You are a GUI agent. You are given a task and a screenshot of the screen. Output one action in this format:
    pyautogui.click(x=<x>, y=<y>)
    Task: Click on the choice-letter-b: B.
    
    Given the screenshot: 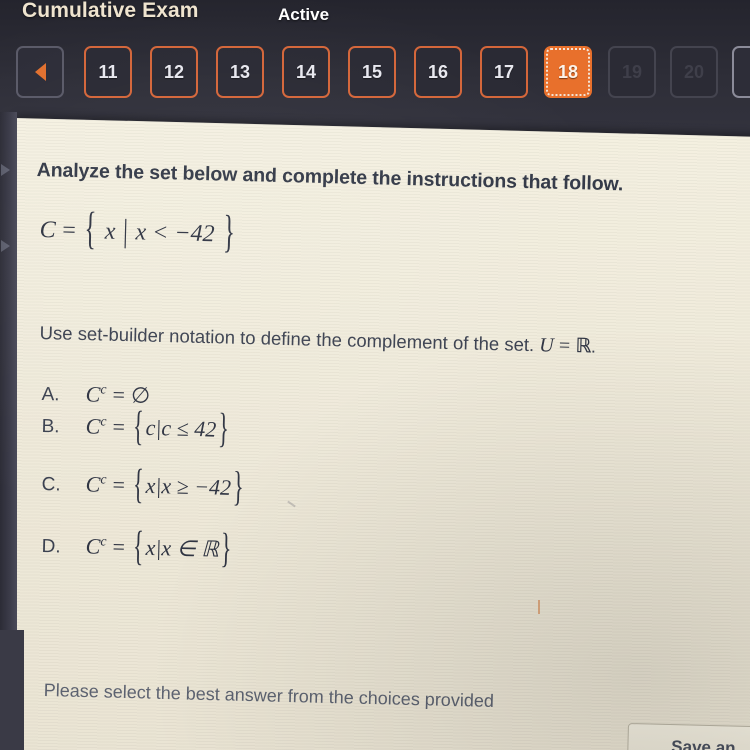 What is the action you would take?
    pyautogui.click(x=50, y=427)
    